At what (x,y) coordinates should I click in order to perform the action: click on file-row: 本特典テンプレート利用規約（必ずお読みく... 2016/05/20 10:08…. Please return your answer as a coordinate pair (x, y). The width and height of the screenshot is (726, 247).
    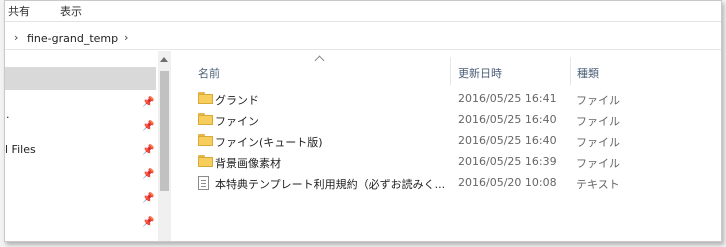
    Looking at the image, I should click on (452, 183).